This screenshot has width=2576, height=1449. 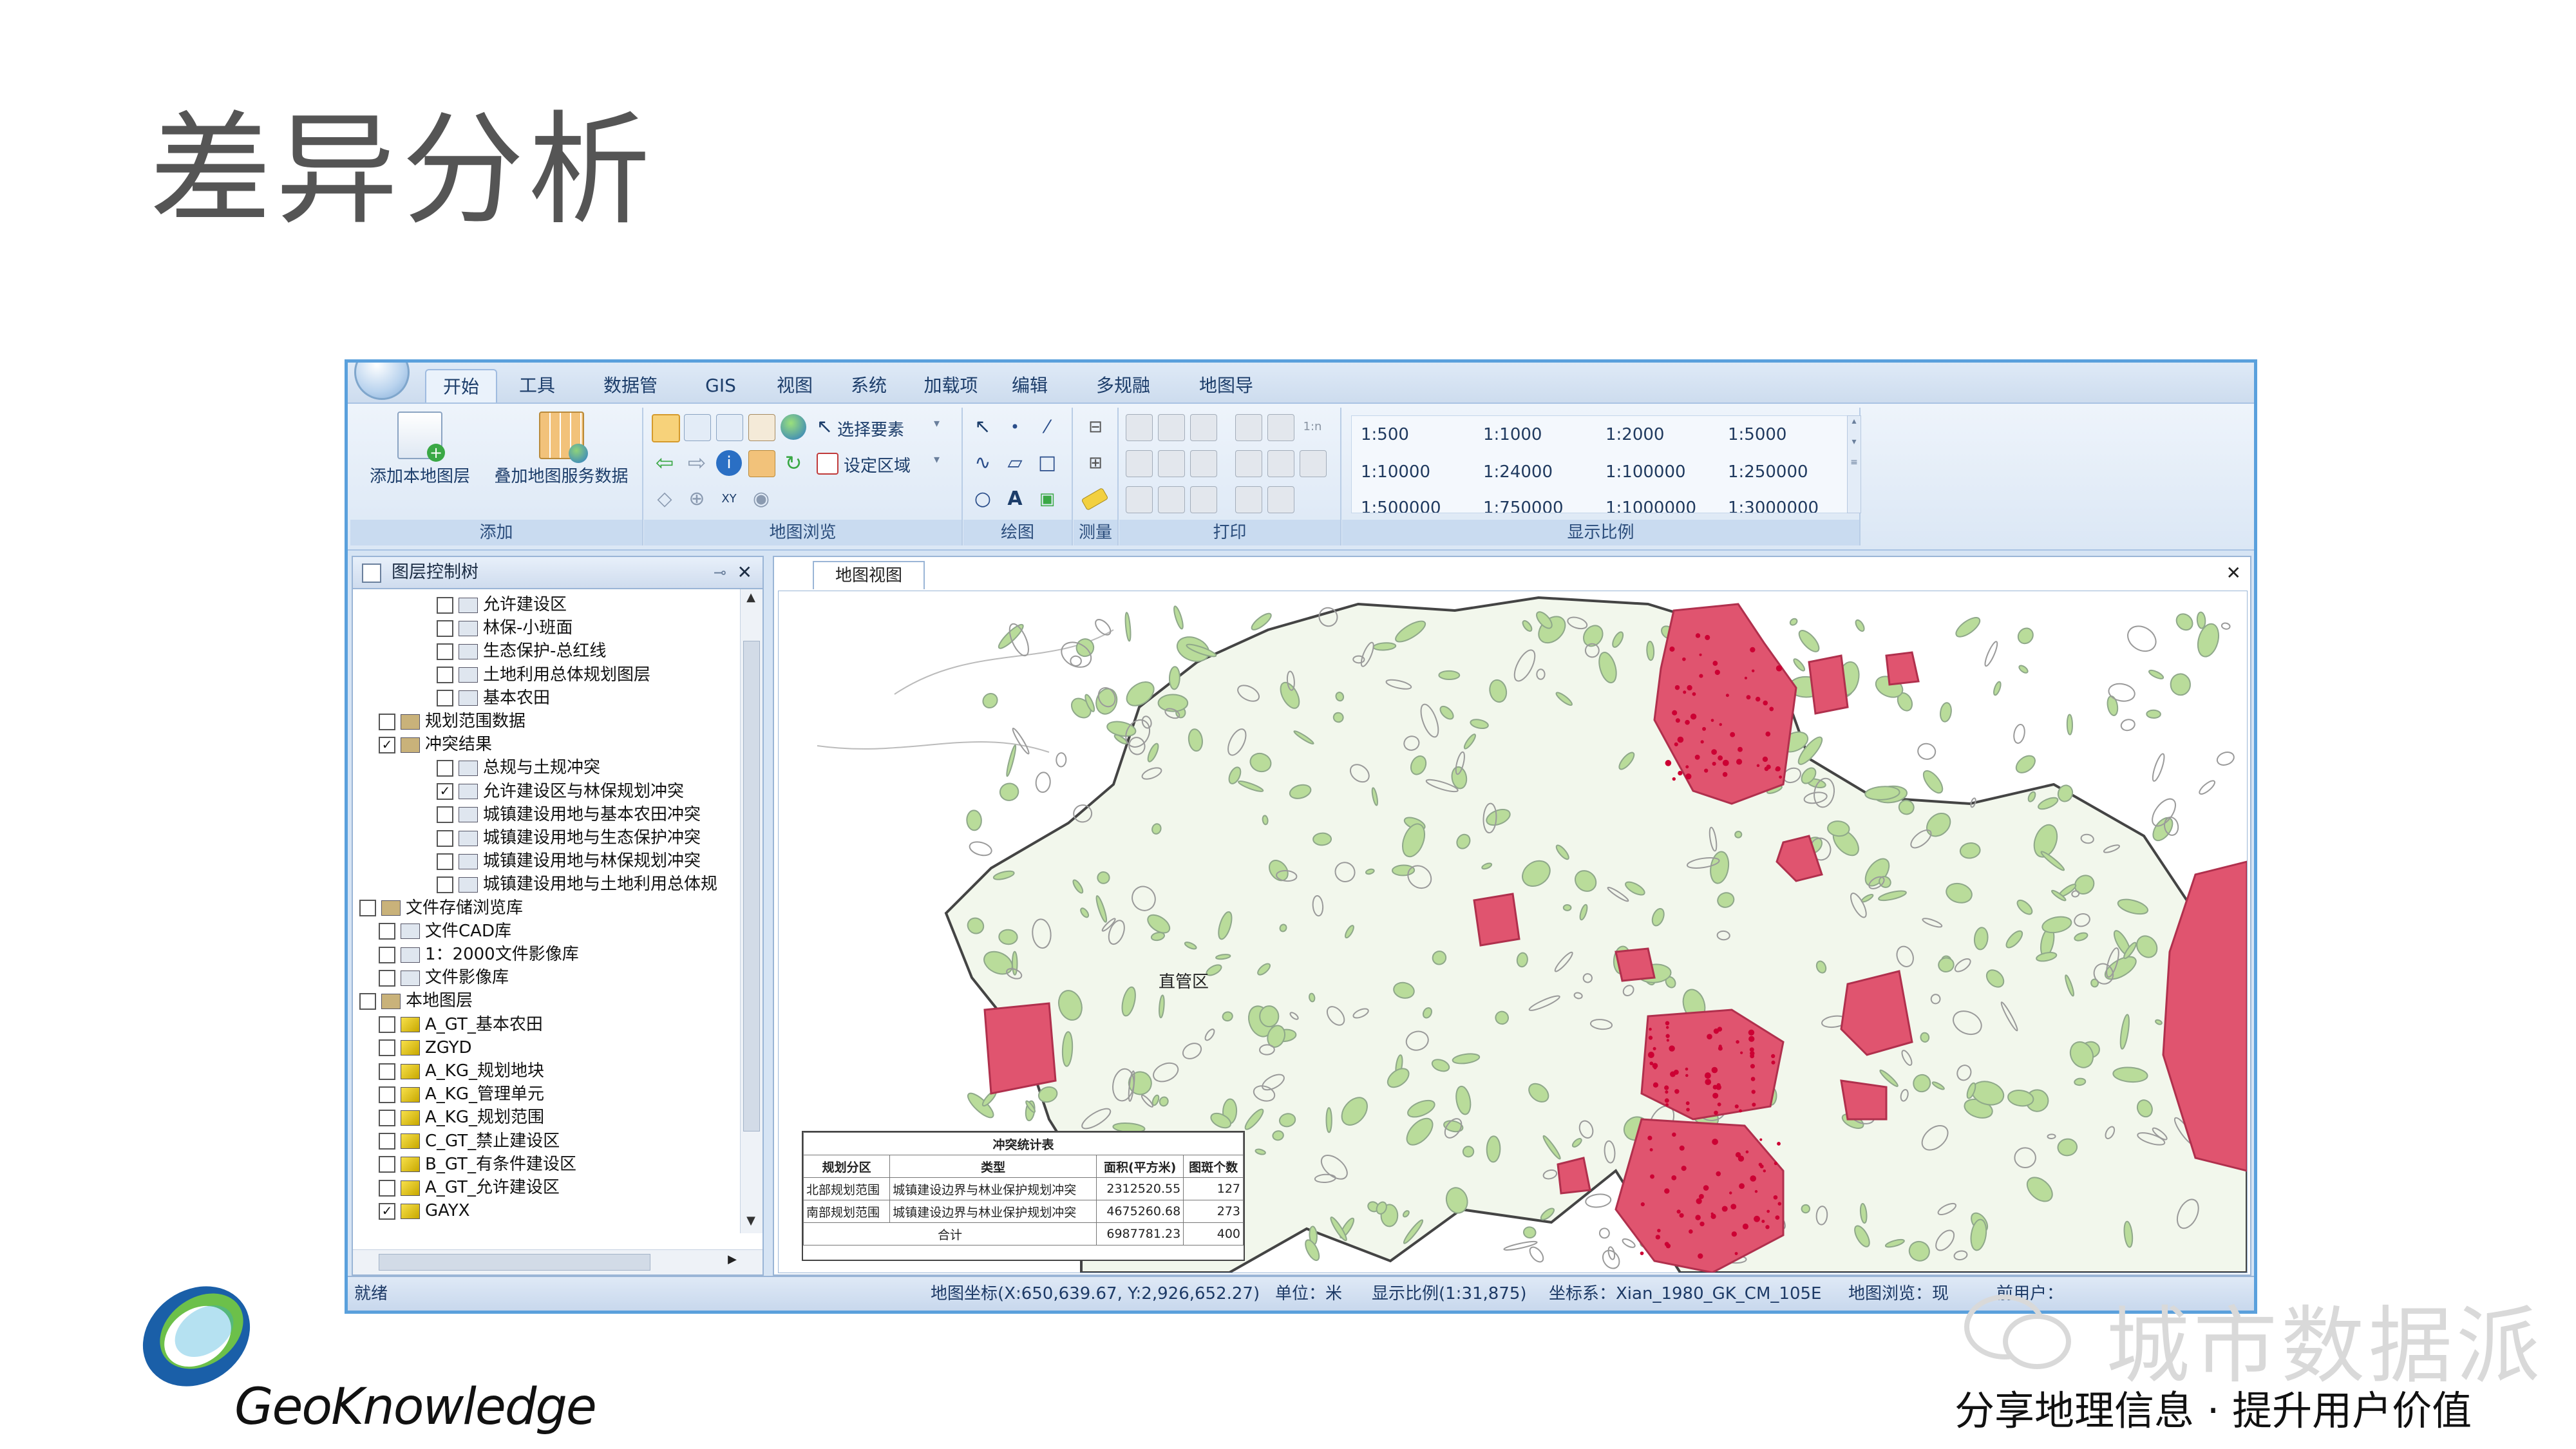 What do you see at coordinates (416, 1001) in the screenshot?
I see `layer-group-node: 本地图层` at bounding box center [416, 1001].